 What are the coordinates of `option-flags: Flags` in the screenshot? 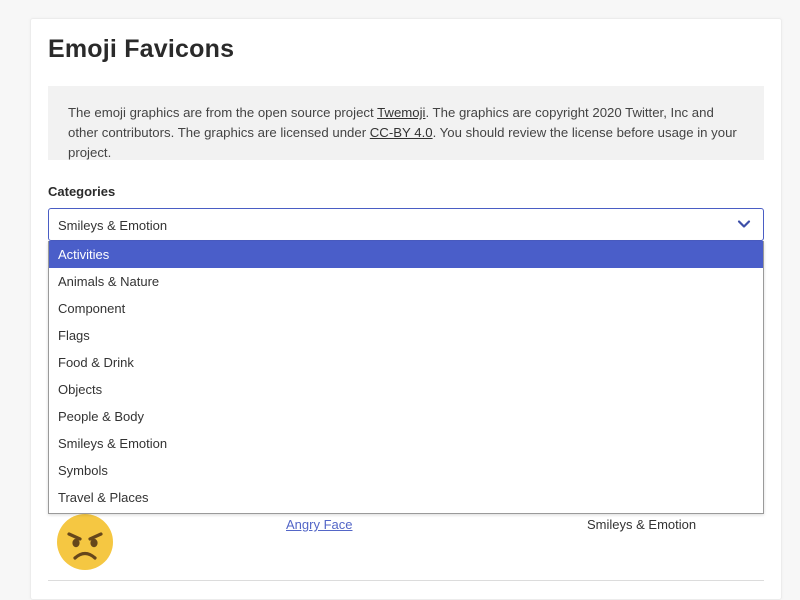 It's located at (406, 335).